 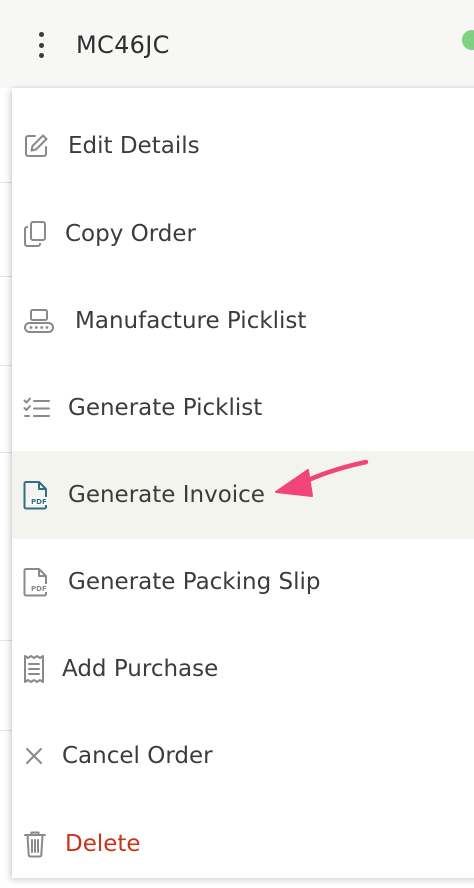 What do you see at coordinates (123, 45) in the screenshot?
I see `order-id-title: MC46JC` at bounding box center [123, 45].